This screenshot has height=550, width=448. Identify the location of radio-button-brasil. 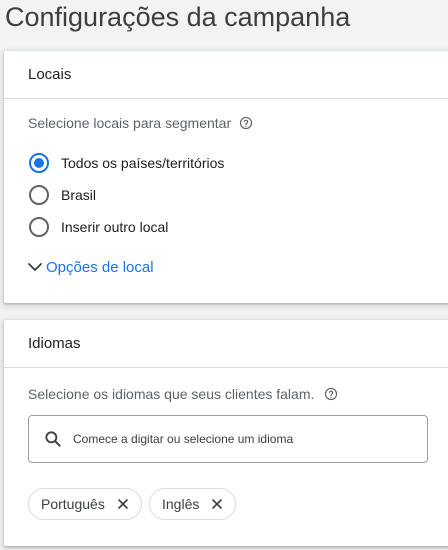
(39, 195).